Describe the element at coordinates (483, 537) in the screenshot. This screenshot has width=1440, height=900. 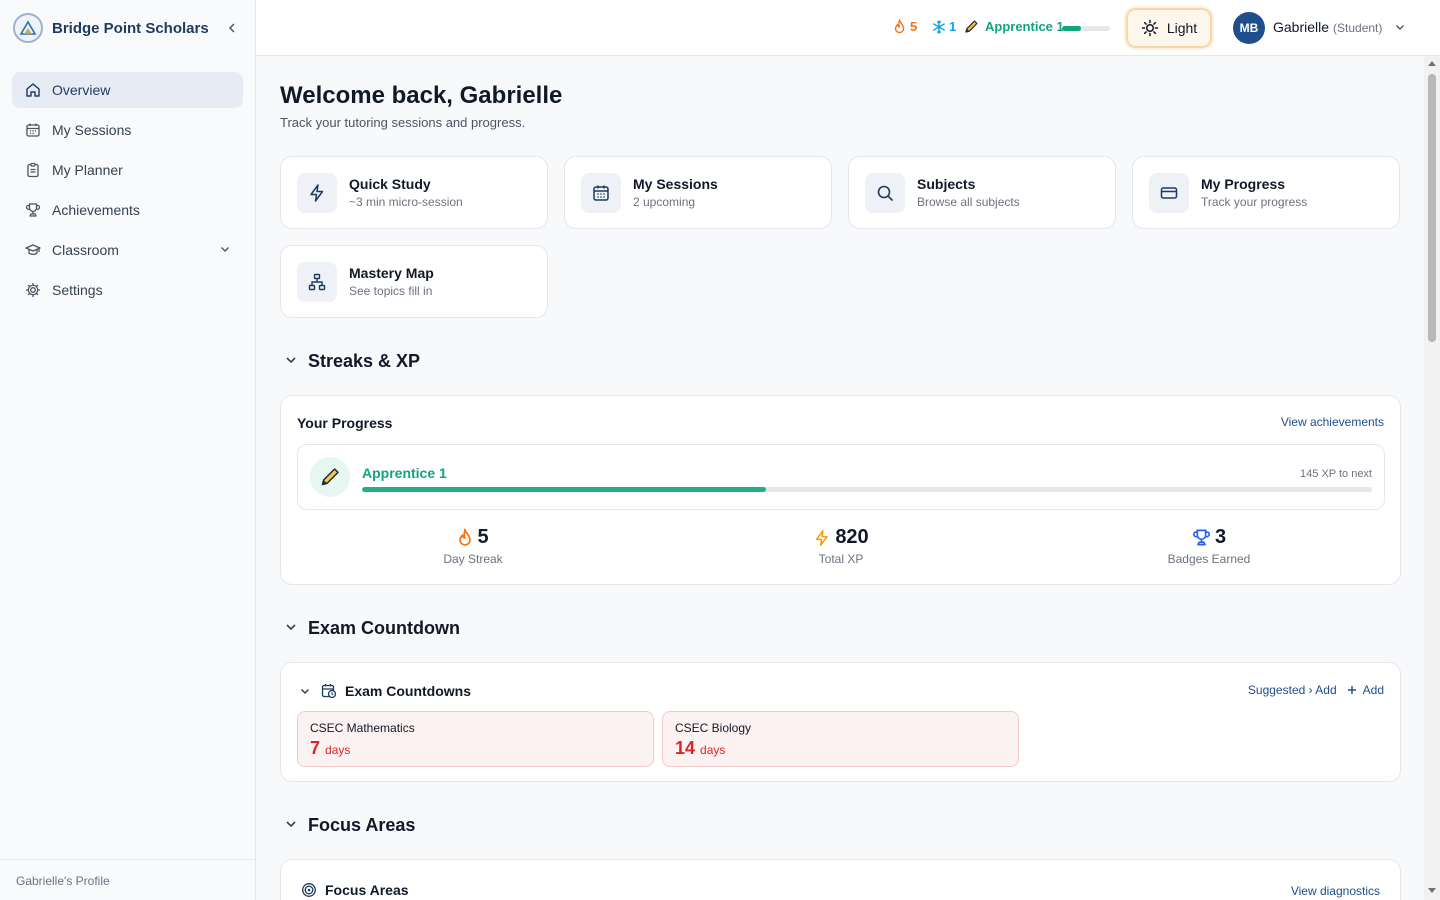
I see `stat-value: 5` at that location.